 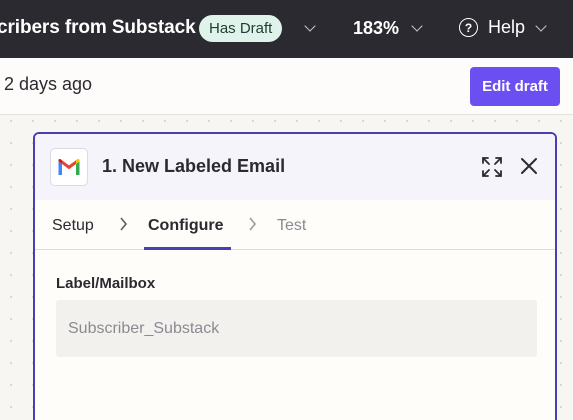 What do you see at coordinates (194, 166) in the screenshot?
I see `step-title: 1. New Labeled Email` at bounding box center [194, 166].